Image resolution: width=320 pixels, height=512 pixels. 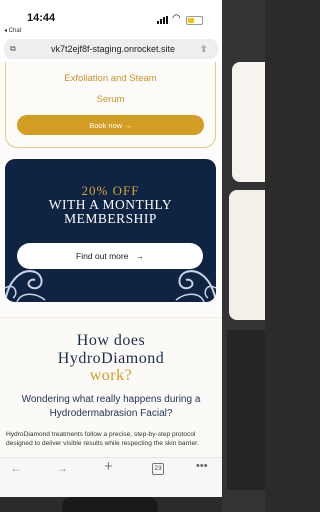 What do you see at coordinates (62, 468) in the screenshot?
I see `chevron-right-icon: →` at bounding box center [62, 468].